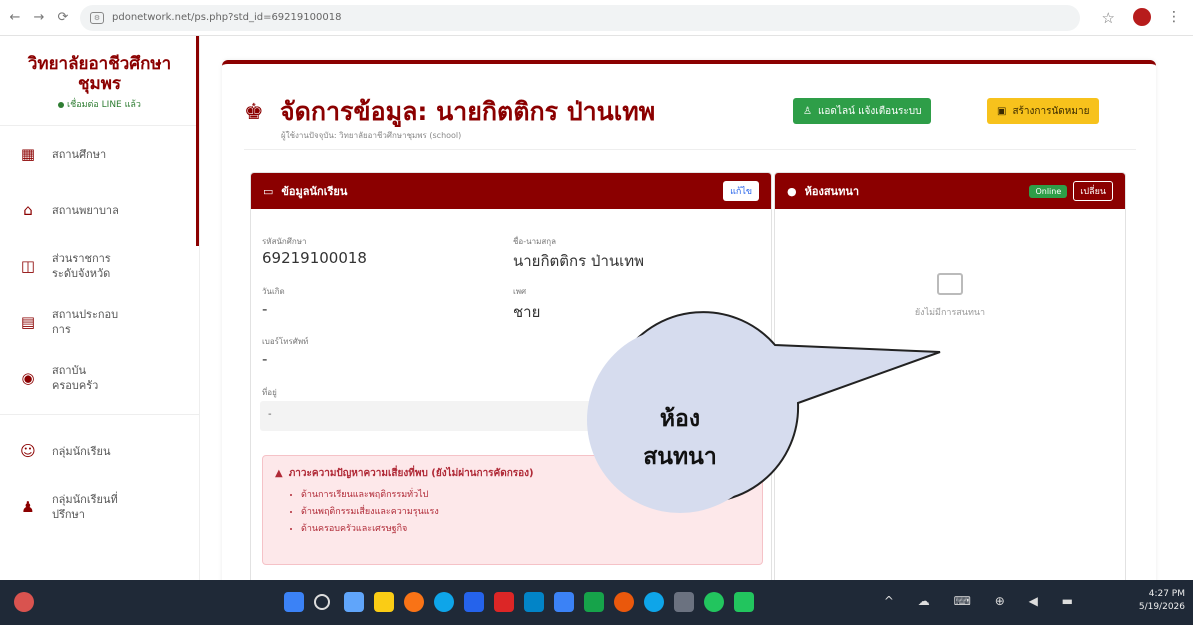 This screenshot has height=625, width=1193. I want to click on sidebar-item-label: กลุ่มนักเรียนที่ ปรึกษา, so click(85, 507).